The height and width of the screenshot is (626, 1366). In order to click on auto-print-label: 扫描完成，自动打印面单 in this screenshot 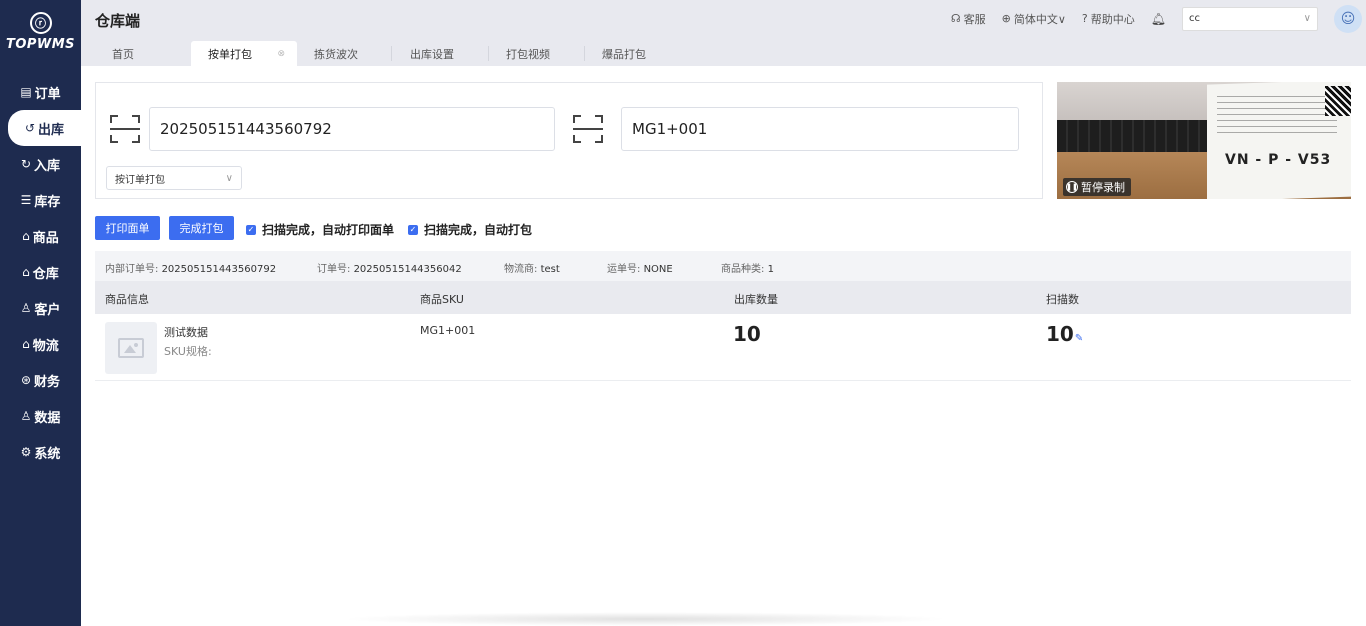, I will do `click(328, 230)`.